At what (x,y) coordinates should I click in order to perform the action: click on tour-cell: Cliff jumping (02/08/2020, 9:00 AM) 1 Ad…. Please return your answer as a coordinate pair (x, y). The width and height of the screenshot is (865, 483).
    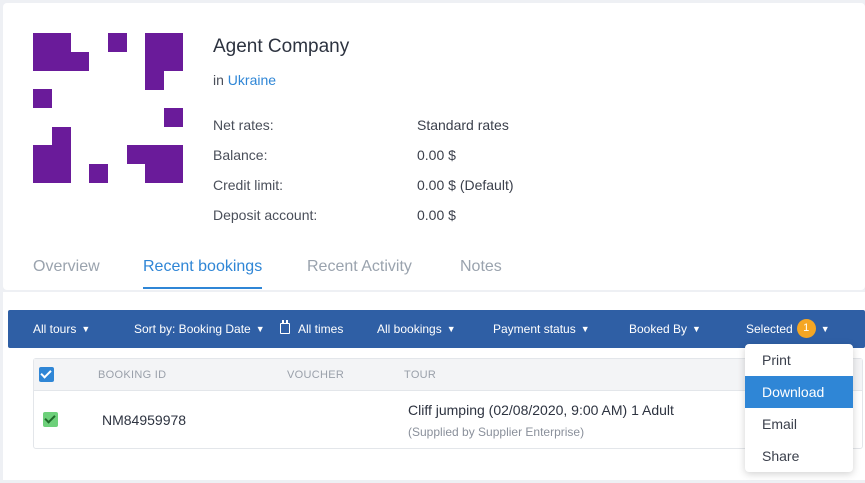
    Looking at the image, I should click on (541, 410).